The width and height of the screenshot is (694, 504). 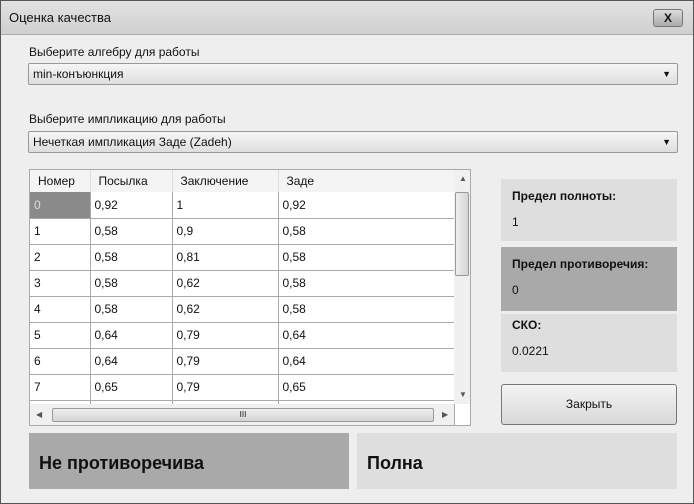 I want to click on rmse-value: 0.0221, so click(x=530, y=351).